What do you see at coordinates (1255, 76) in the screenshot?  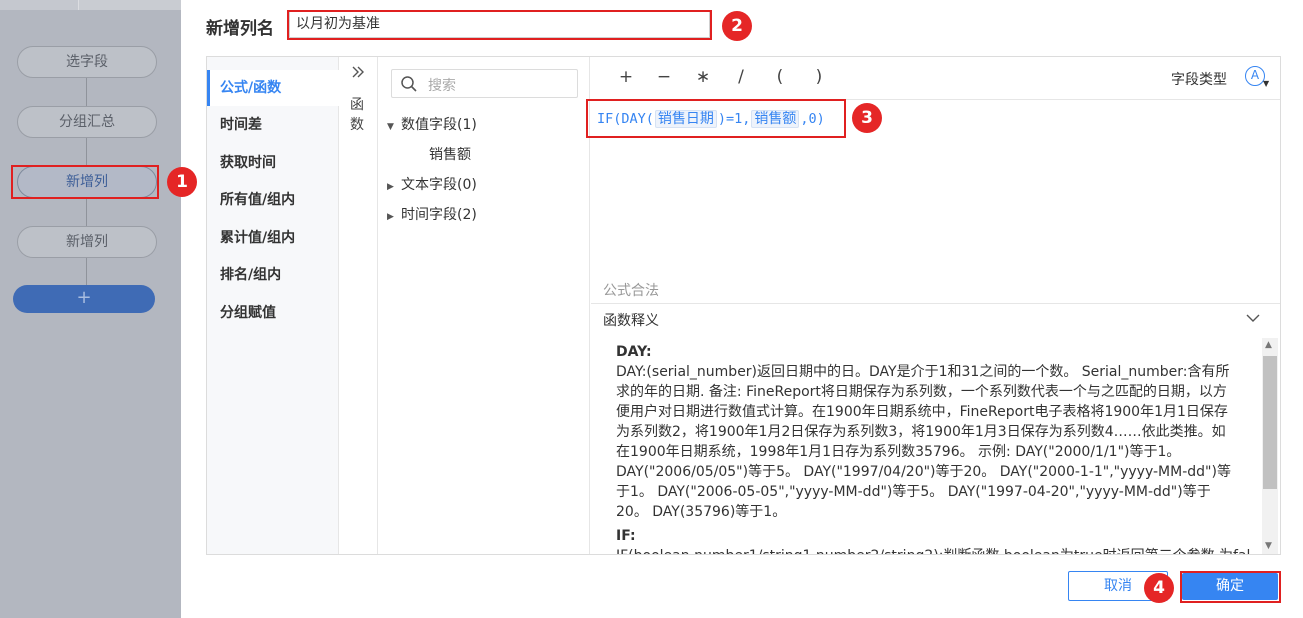 I see `field-type-icon: A` at bounding box center [1255, 76].